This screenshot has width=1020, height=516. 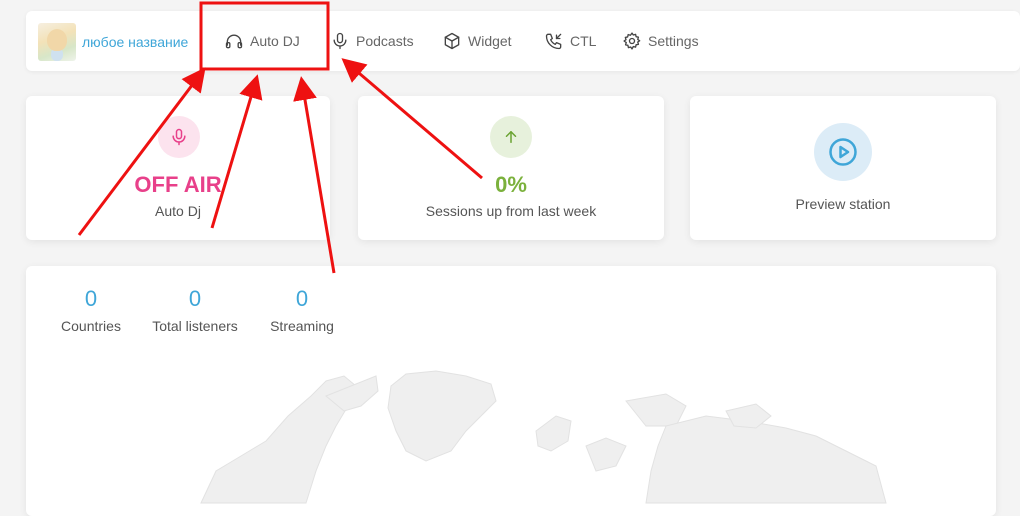 I want to click on preview-play-button, so click(x=843, y=152).